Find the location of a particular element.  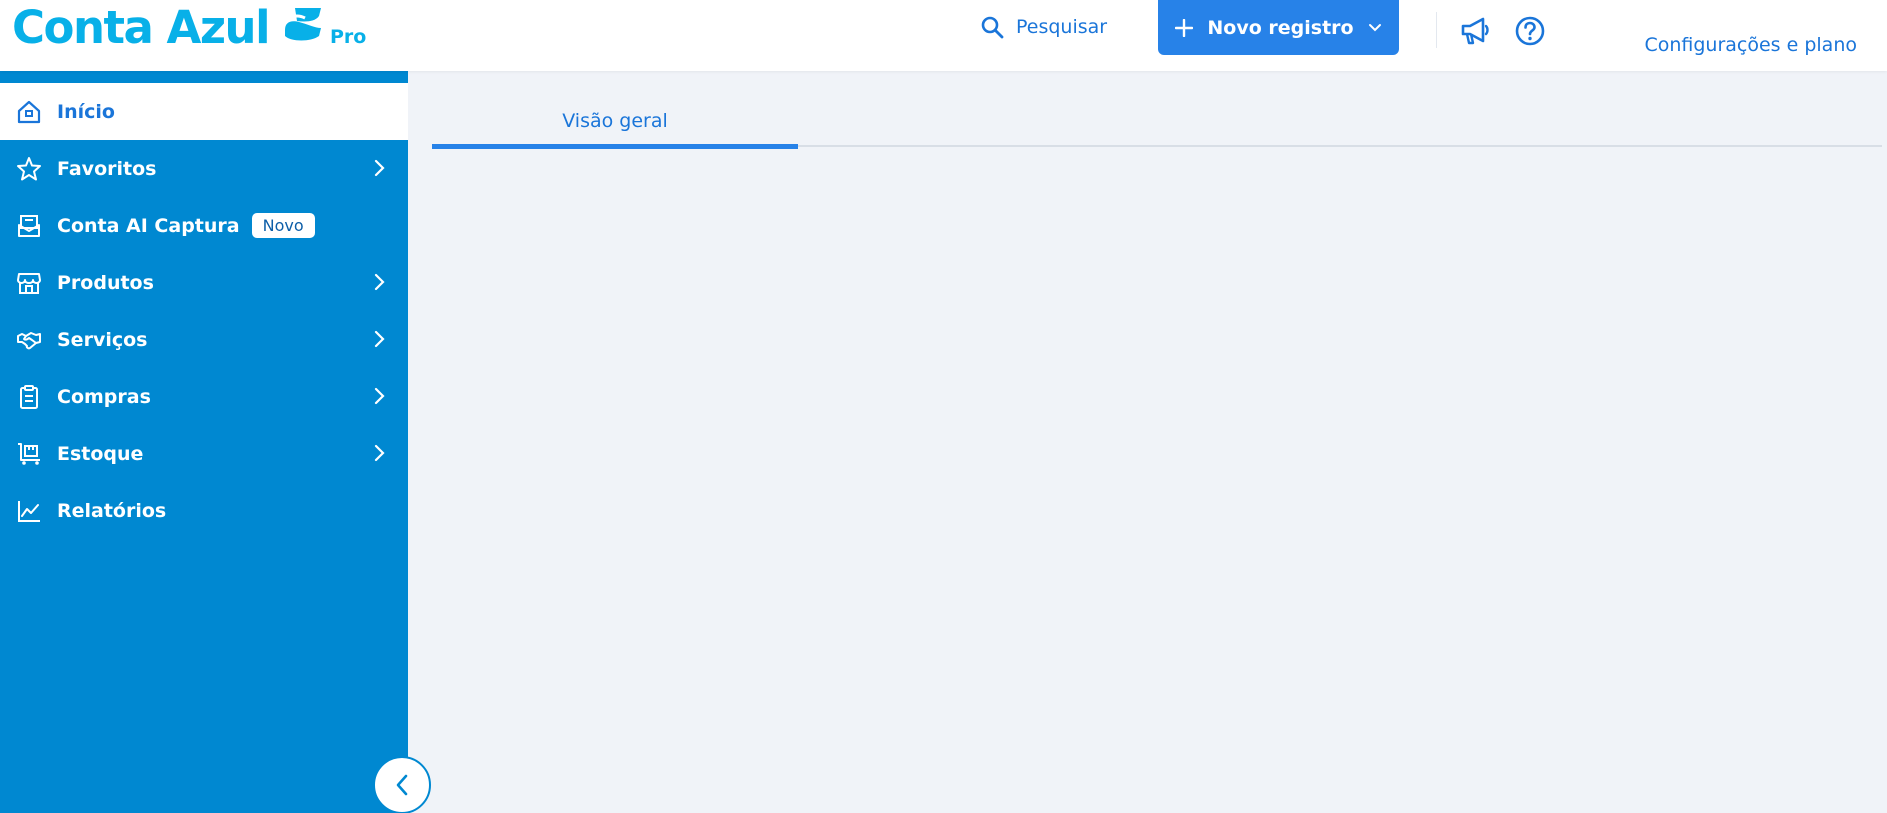

logo-text: Conta Azul is located at coordinates (141, 27).